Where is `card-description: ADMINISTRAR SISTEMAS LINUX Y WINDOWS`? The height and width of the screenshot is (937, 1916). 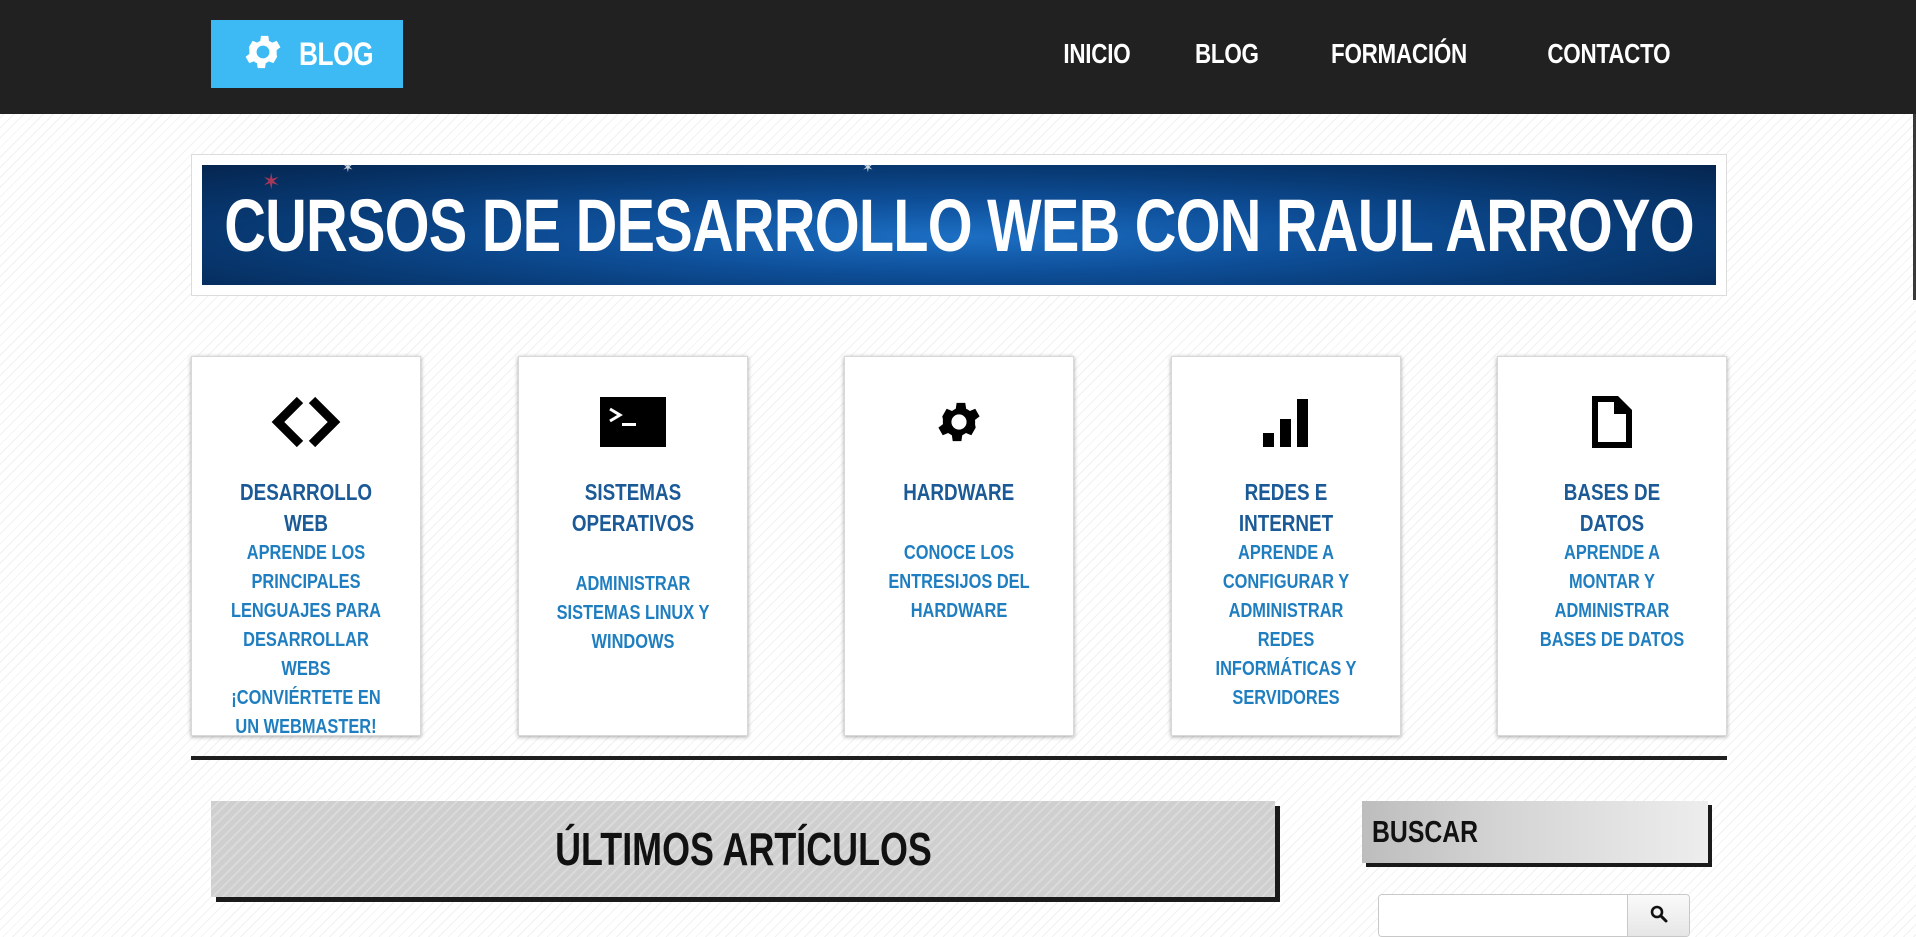
card-description: ADMINISTRAR SISTEMAS LINUX Y WINDOWS is located at coordinates (633, 613).